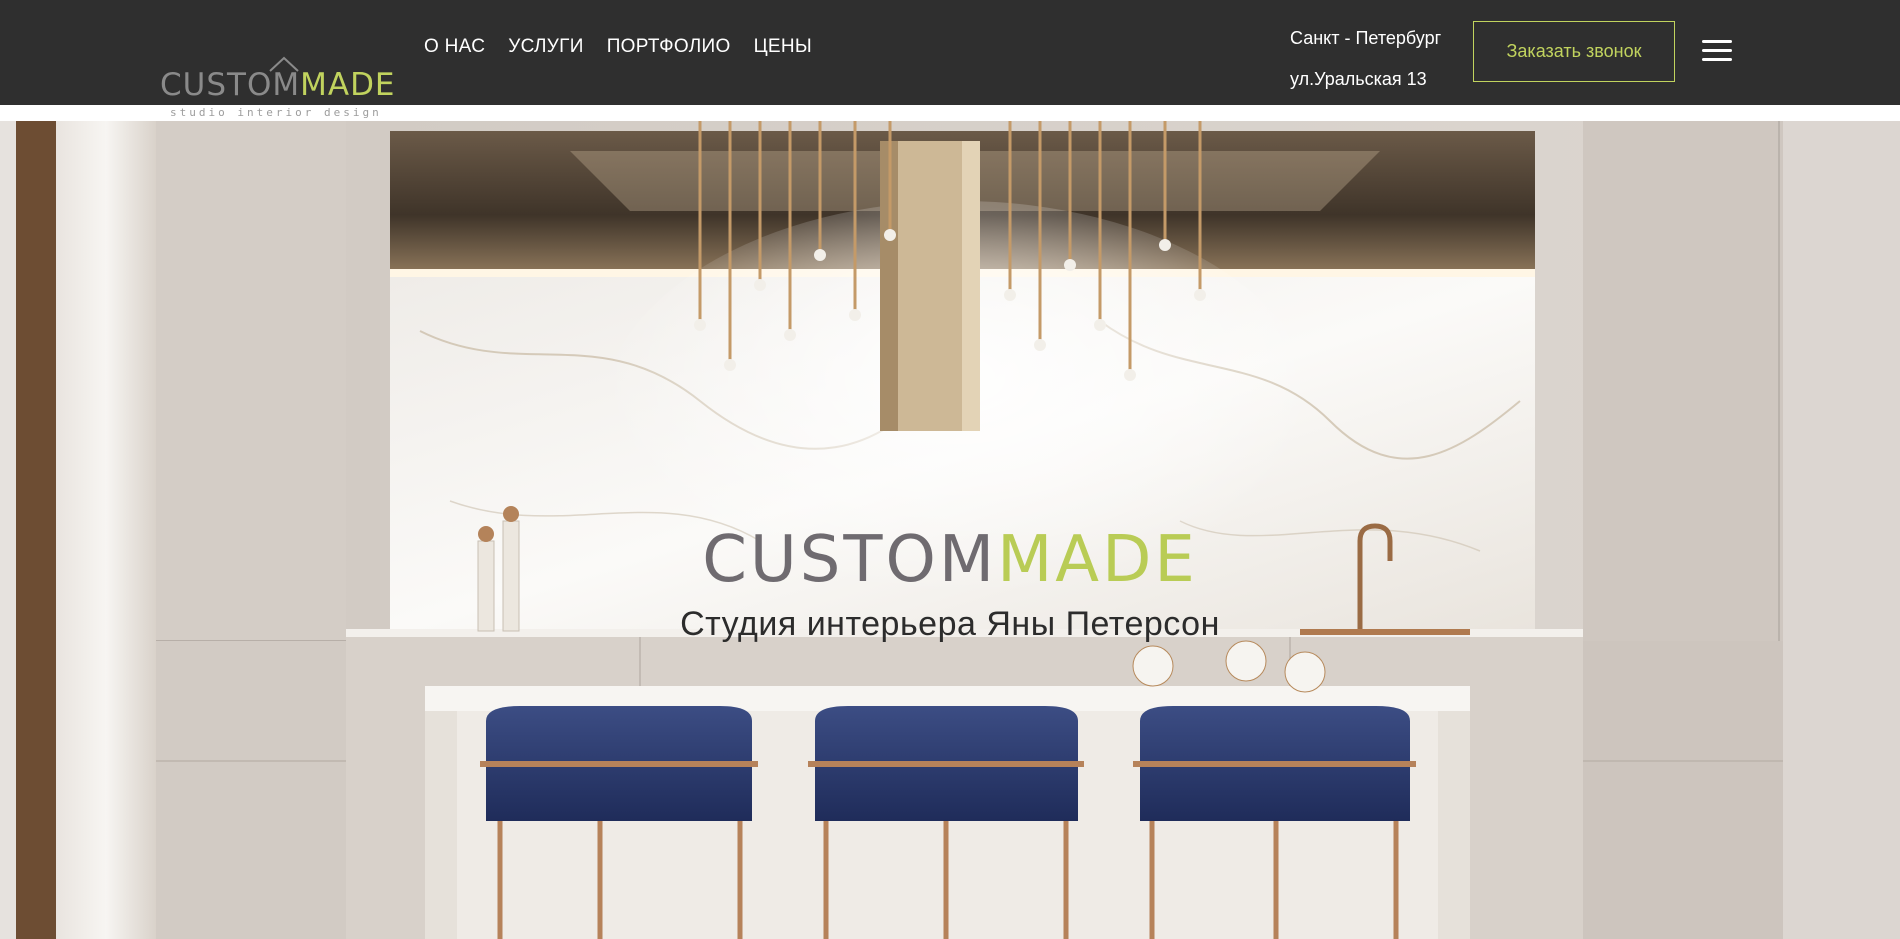 The width and height of the screenshot is (1900, 939). I want to click on logo-word-made: MADE, so click(348, 85).